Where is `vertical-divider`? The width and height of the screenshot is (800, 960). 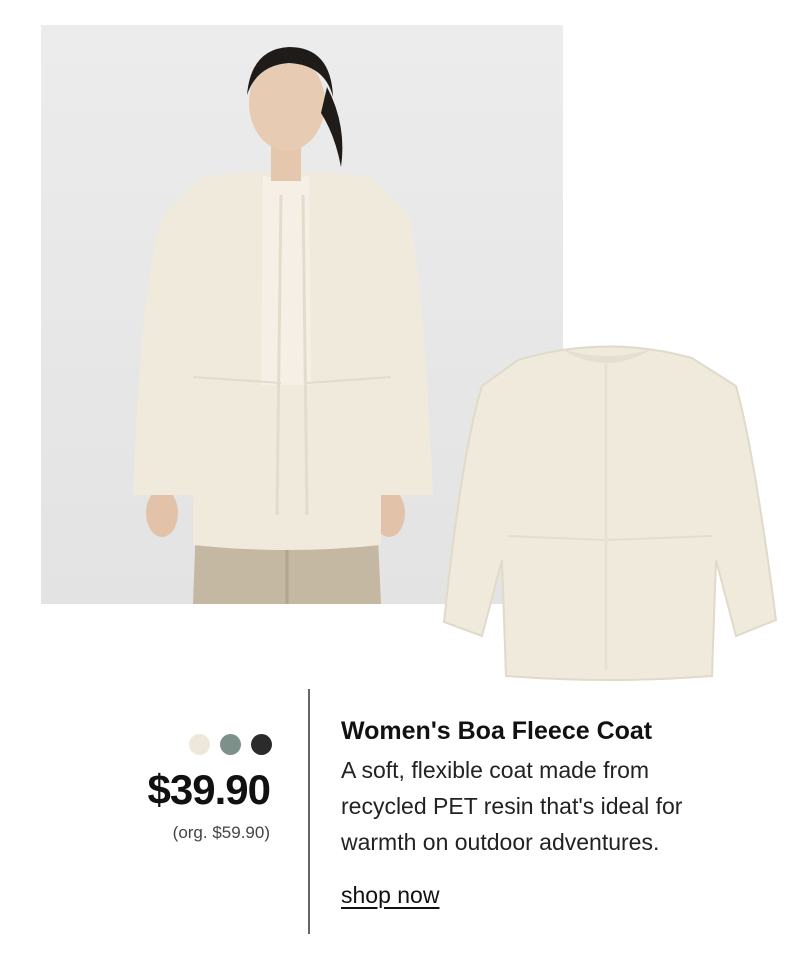 vertical-divider is located at coordinates (309, 811).